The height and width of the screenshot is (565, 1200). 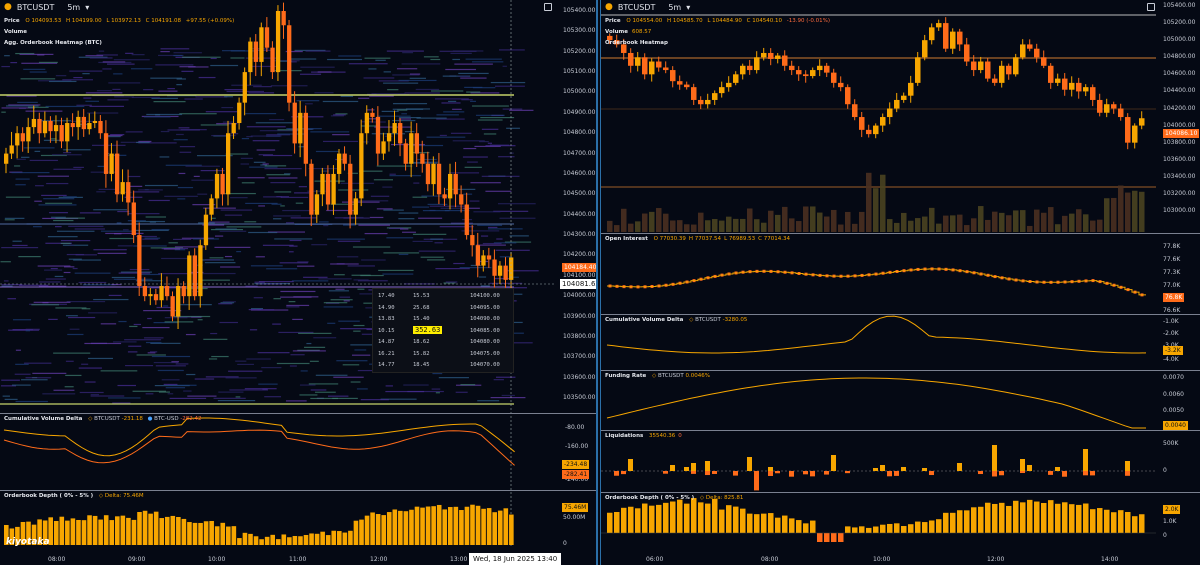 I want to click on price-axis-label: 105300.00, so click(x=579, y=31).